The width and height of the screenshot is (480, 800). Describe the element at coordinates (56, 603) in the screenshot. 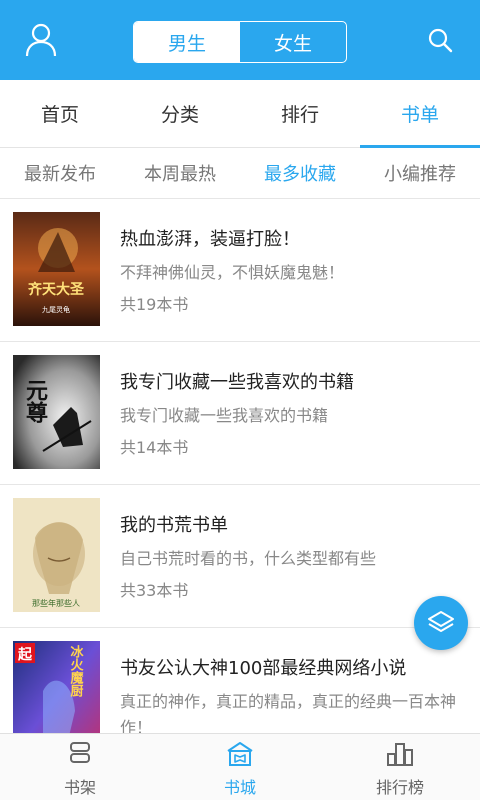

I see `cover-title: 那些年那些人` at that location.